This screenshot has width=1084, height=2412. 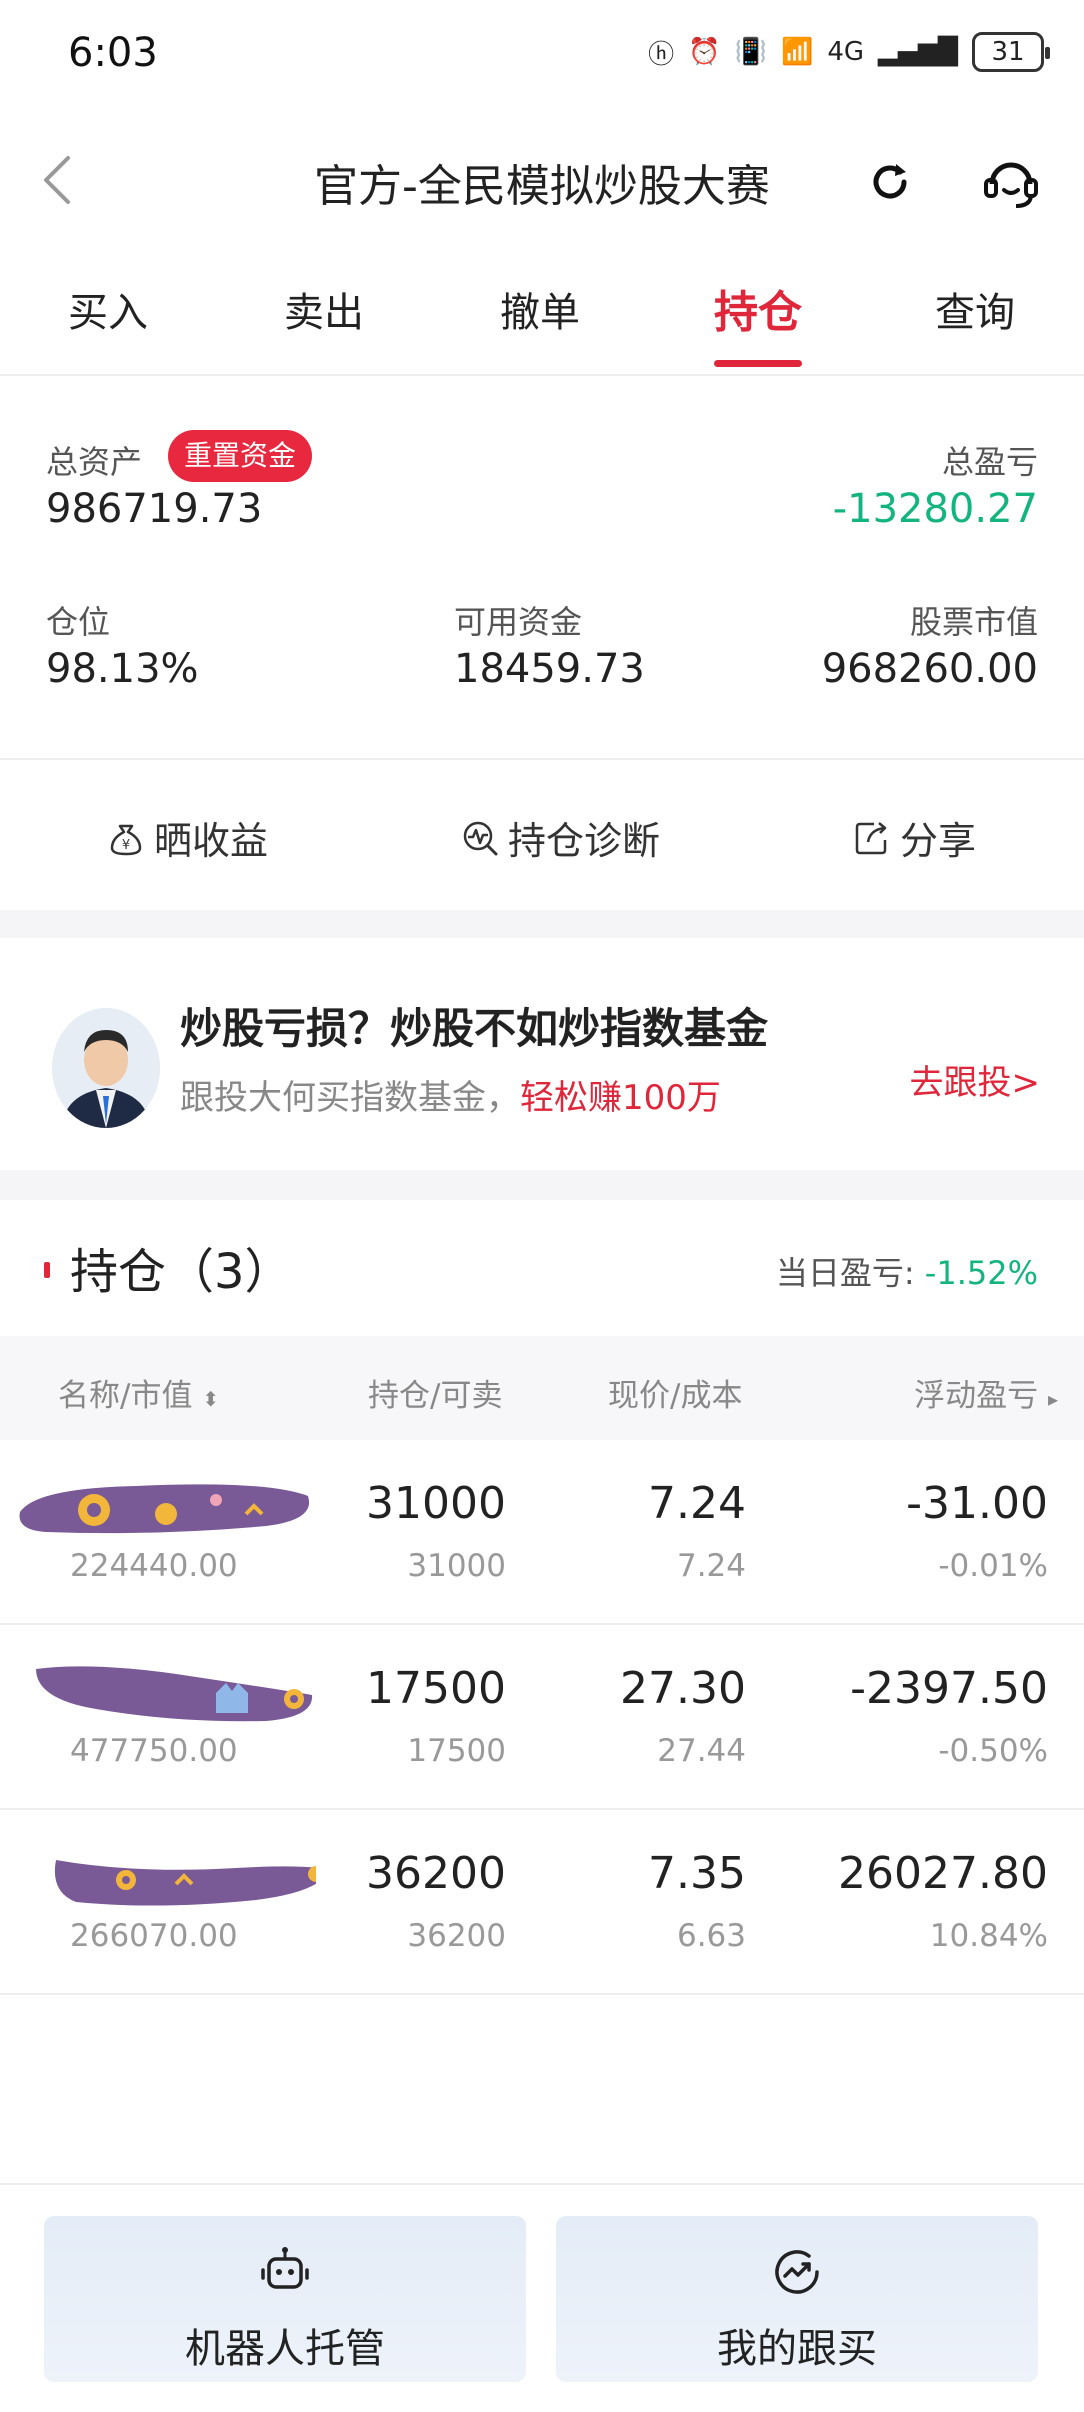 I want to click on sort-icon: ⬍, so click(x=211, y=1399).